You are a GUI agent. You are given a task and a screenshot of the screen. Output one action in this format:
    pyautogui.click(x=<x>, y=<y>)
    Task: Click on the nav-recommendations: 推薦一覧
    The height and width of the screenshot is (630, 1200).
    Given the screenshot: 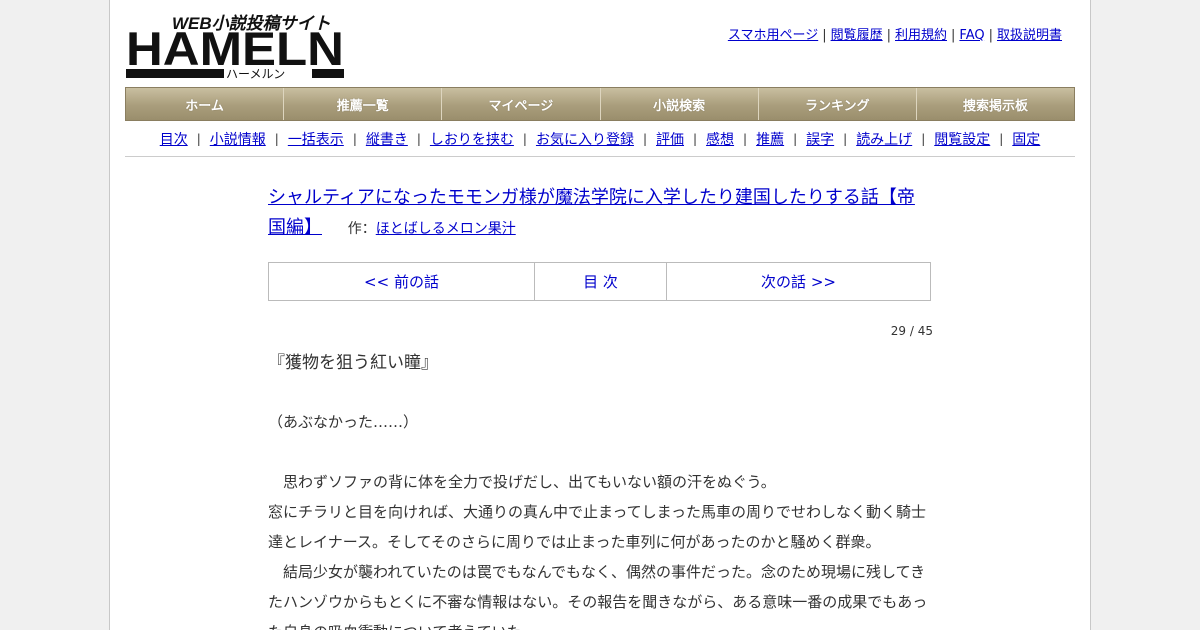 What is the action you would take?
    pyautogui.click(x=363, y=104)
    